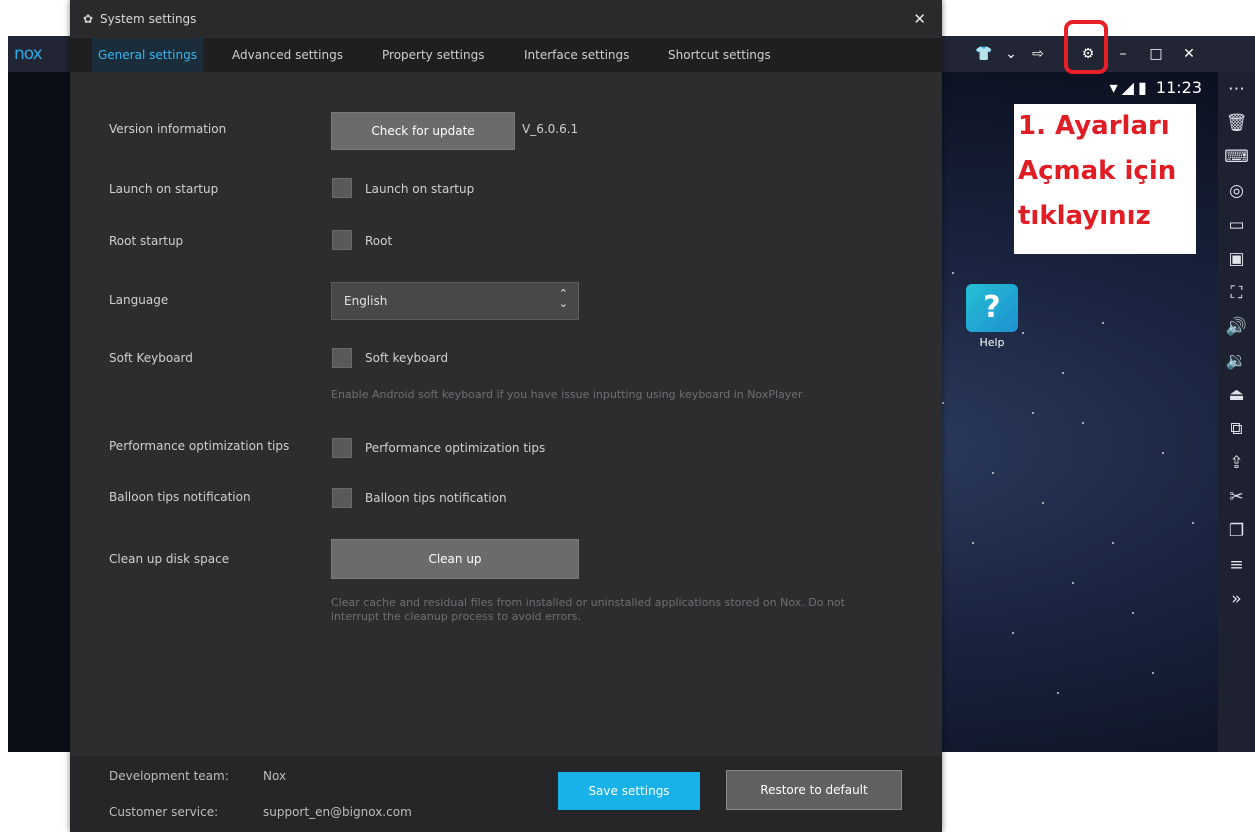  What do you see at coordinates (1236, 463) in the screenshot?
I see `import-icon: ⇪` at bounding box center [1236, 463].